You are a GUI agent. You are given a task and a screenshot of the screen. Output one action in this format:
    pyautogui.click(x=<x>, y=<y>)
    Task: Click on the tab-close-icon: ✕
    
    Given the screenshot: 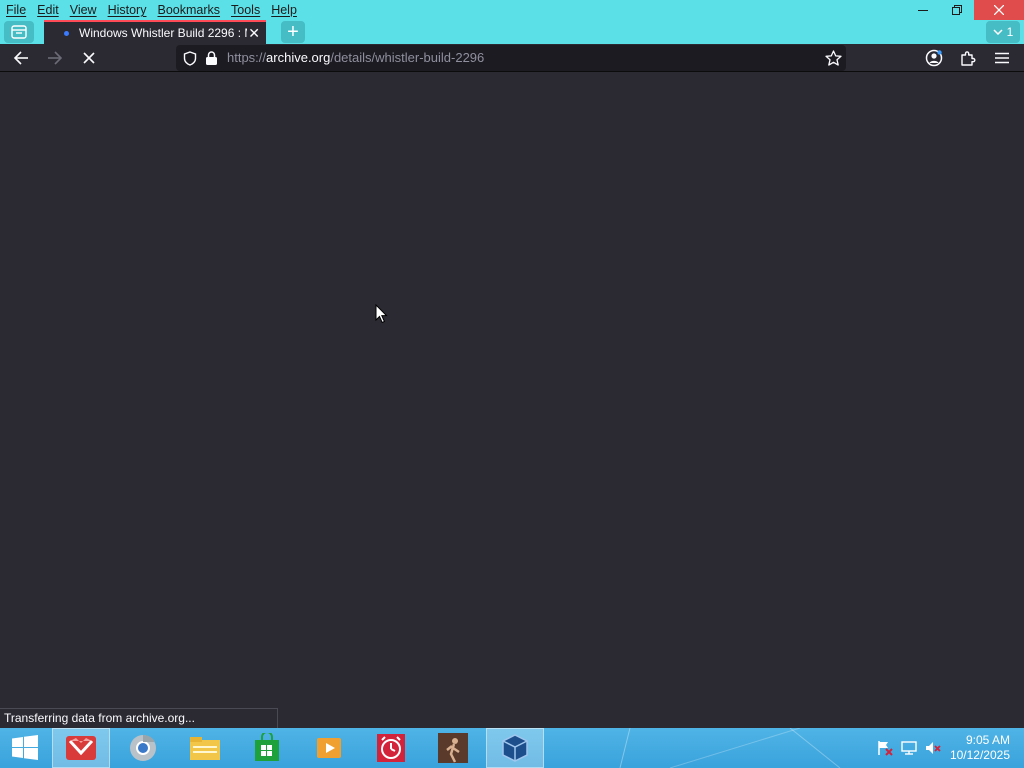 What is the action you would take?
    pyautogui.click(x=254, y=33)
    